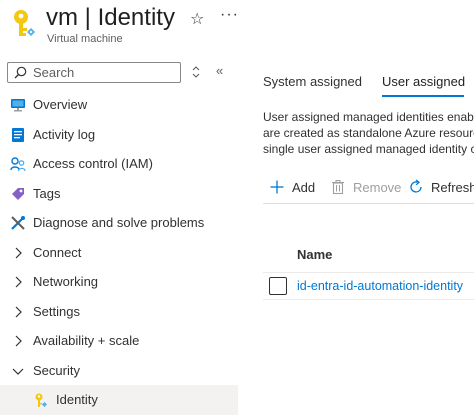  Describe the element at coordinates (57, 252) in the screenshot. I see `sidebar-item-label: Connect` at that location.